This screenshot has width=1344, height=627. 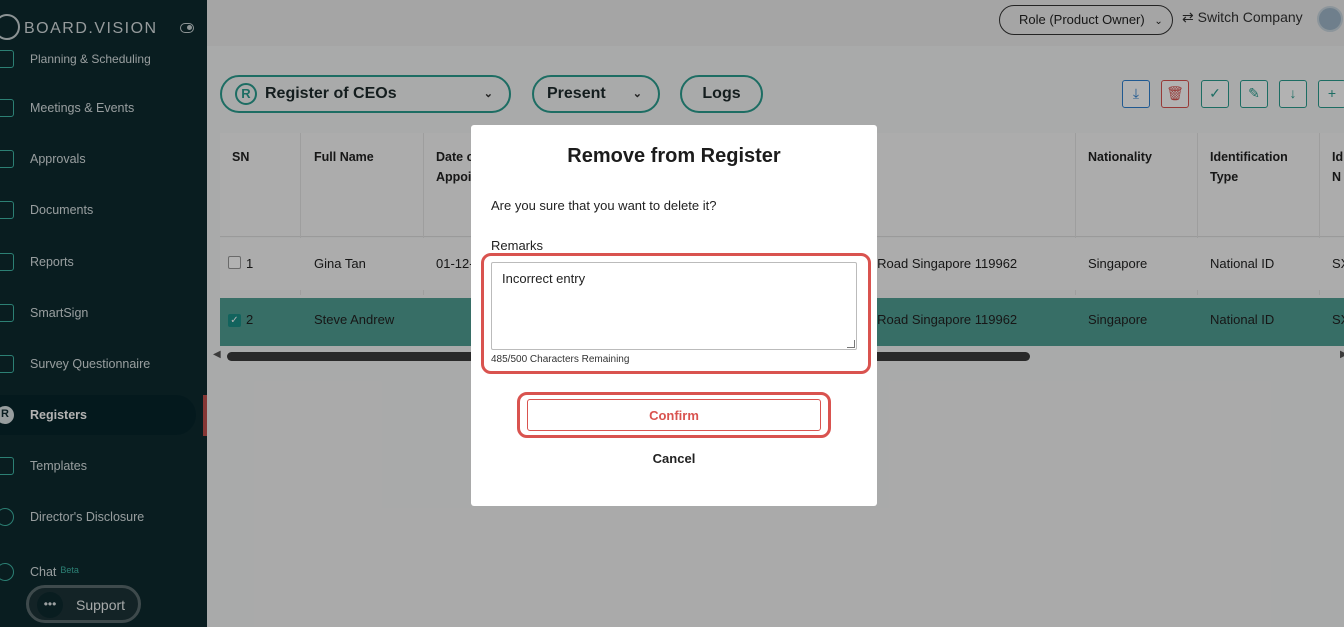 I want to click on remarks-textarea: Incorrect entry, so click(x=674, y=306).